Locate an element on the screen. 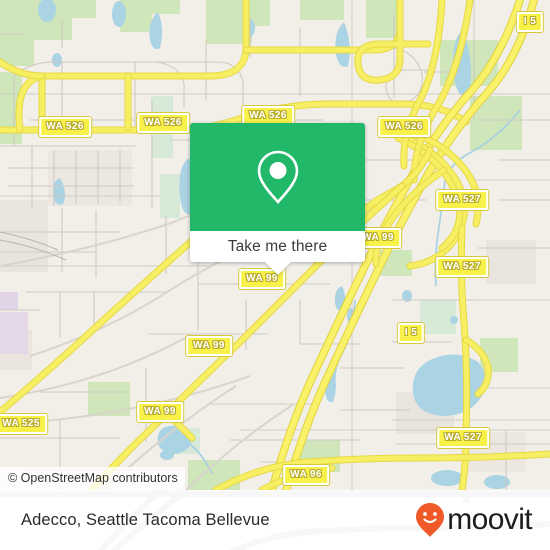 Image resolution: width=550 pixels, height=550 pixels. popup-pointer-tail is located at coordinates (277, 268).